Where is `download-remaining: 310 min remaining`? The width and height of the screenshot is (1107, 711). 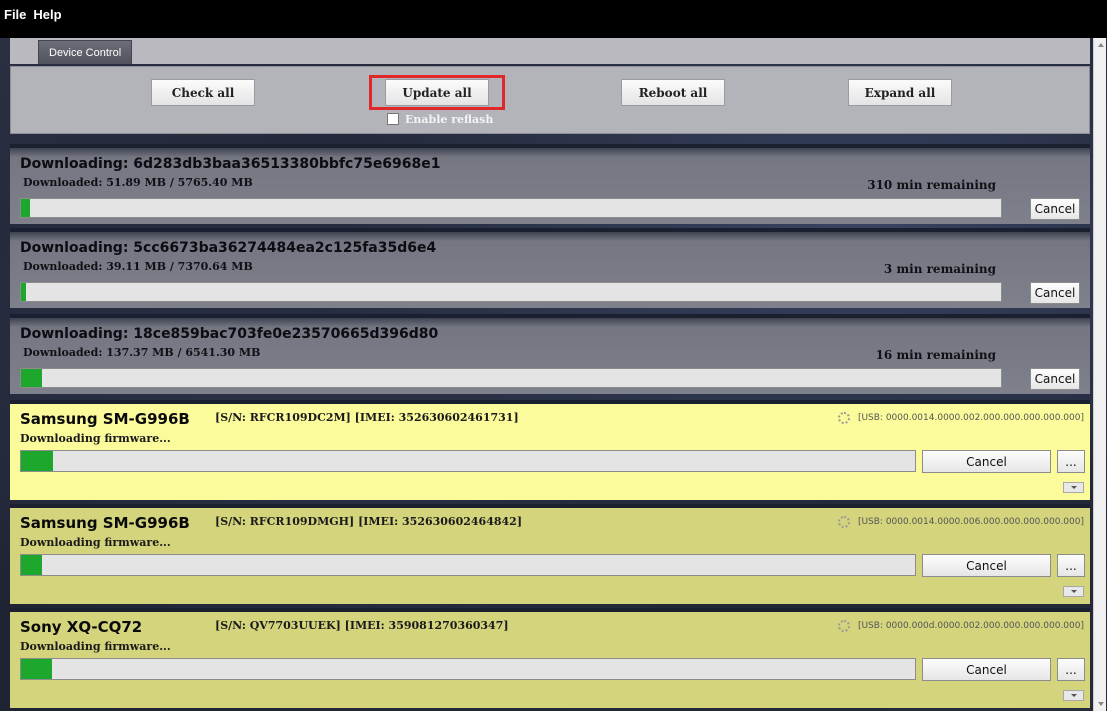 download-remaining: 310 min remaining is located at coordinates (931, 185).